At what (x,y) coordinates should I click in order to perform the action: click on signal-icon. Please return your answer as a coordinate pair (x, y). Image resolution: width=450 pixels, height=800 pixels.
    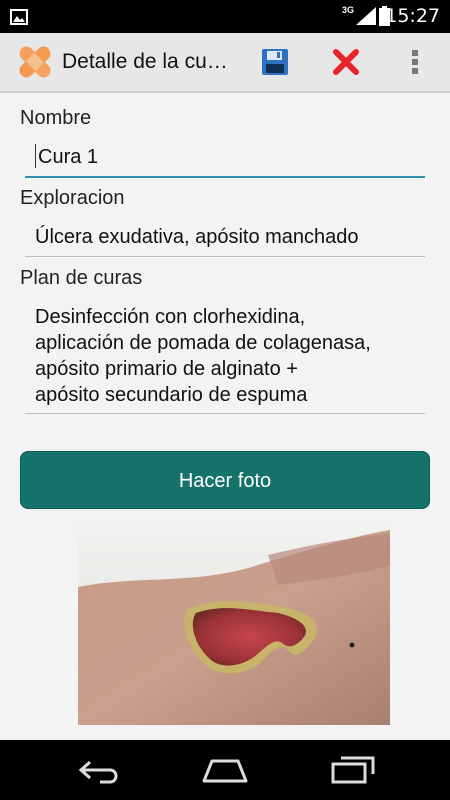
    Looking at the image, I should click on (366, 16).